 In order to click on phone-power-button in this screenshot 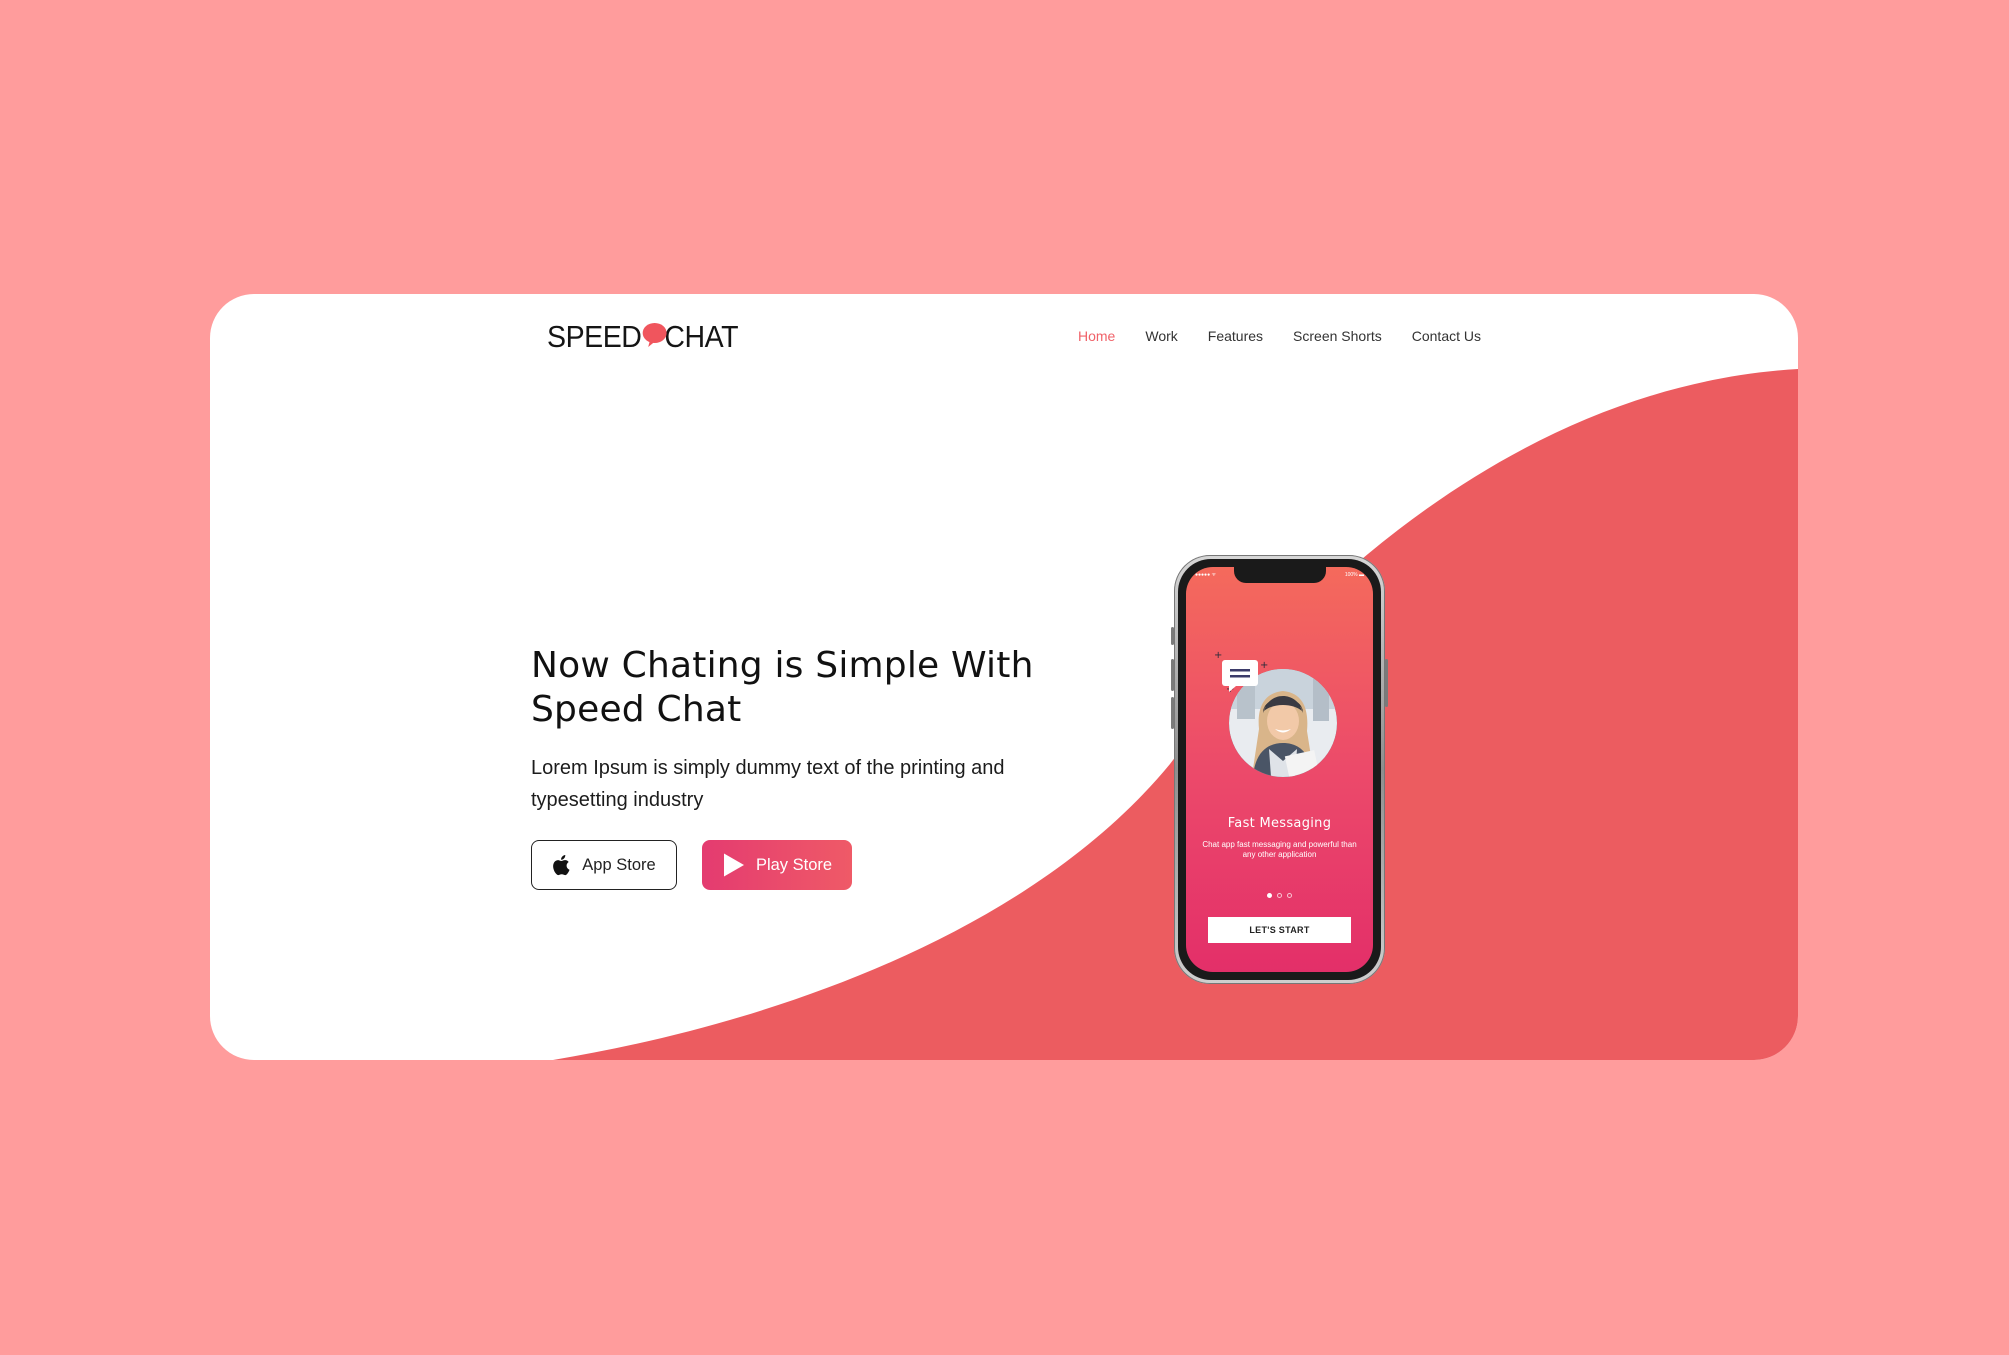, I will do `click(1386, 683)`.